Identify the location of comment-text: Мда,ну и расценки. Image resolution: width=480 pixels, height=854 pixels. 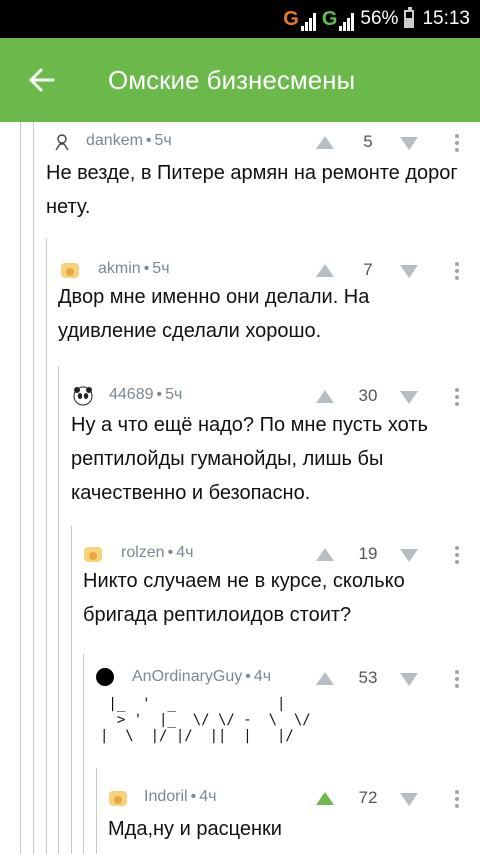
(195, 829).